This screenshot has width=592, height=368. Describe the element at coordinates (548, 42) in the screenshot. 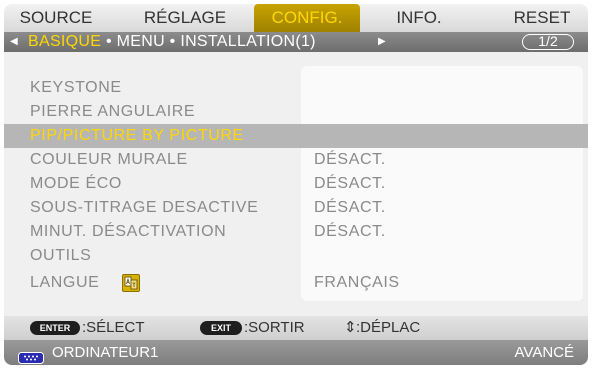

I see `page-indicator: 1/2` at that location.